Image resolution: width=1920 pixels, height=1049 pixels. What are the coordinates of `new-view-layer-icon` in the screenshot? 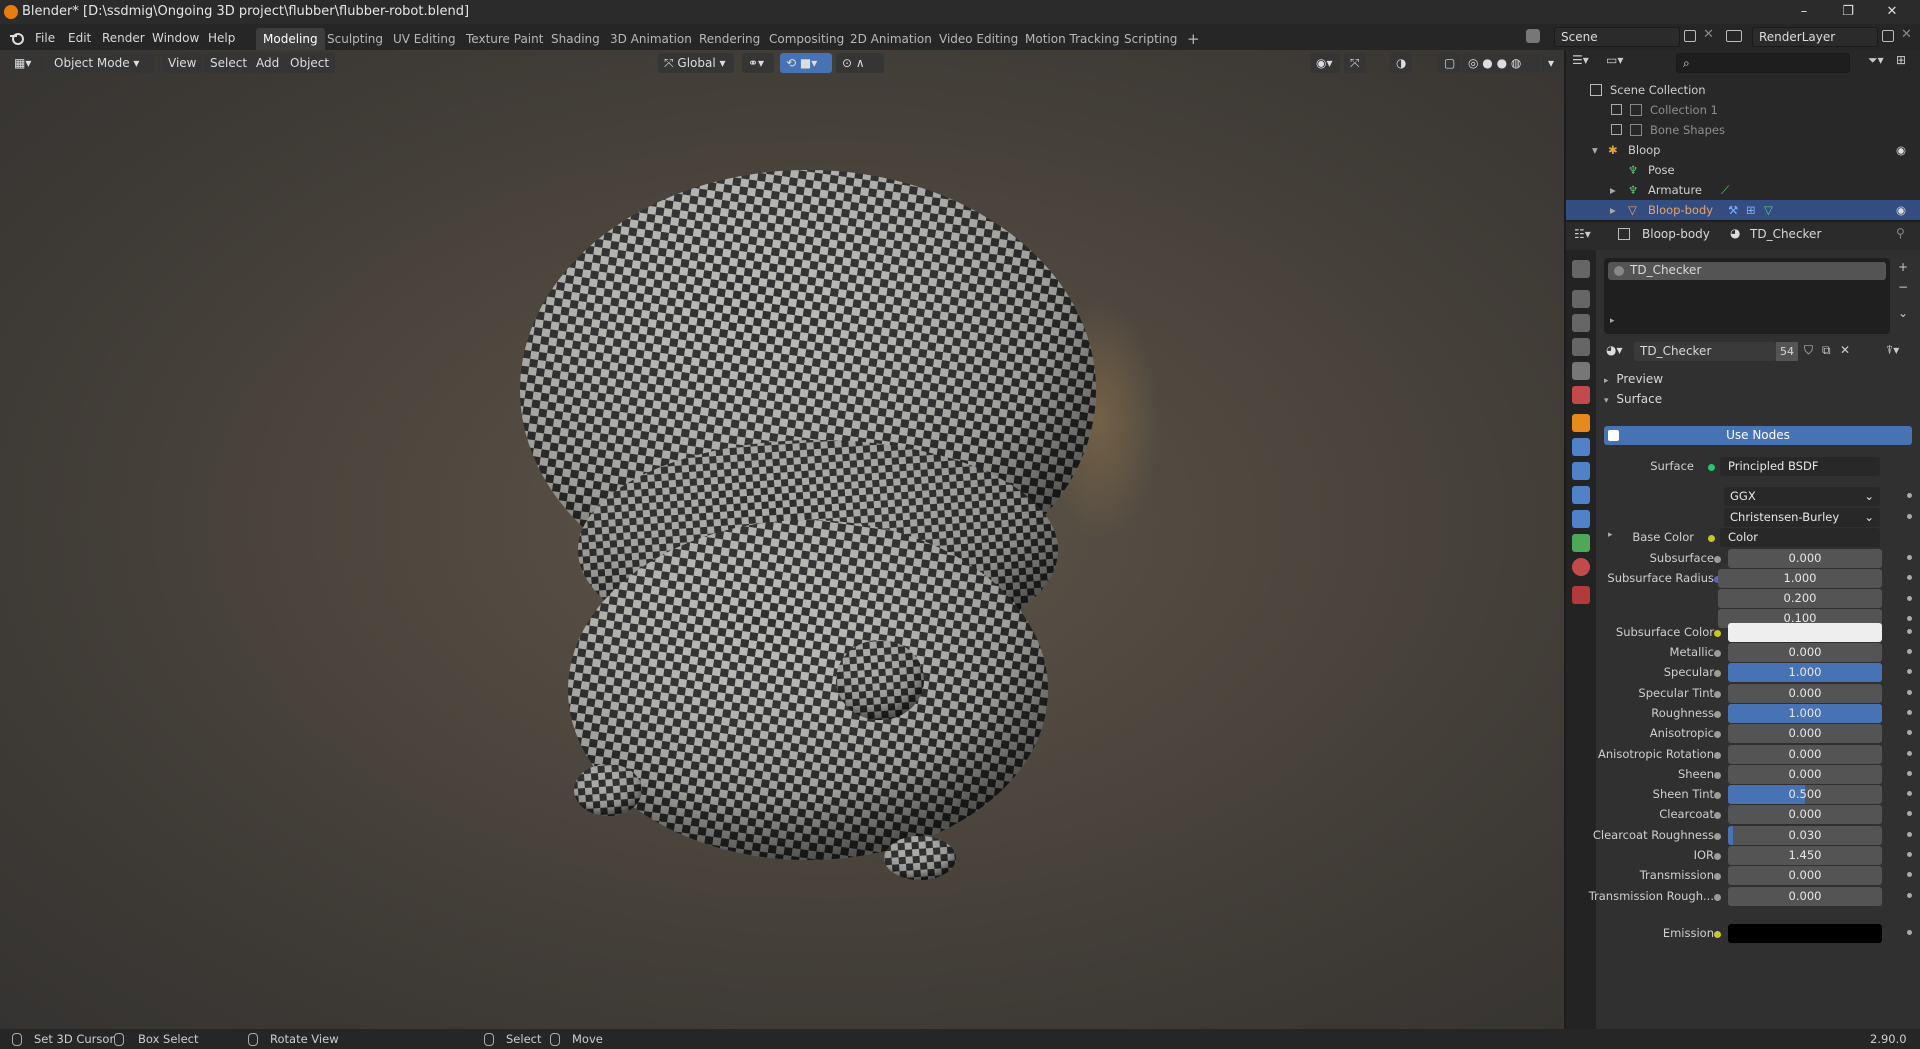 It's located at (1888, 36).